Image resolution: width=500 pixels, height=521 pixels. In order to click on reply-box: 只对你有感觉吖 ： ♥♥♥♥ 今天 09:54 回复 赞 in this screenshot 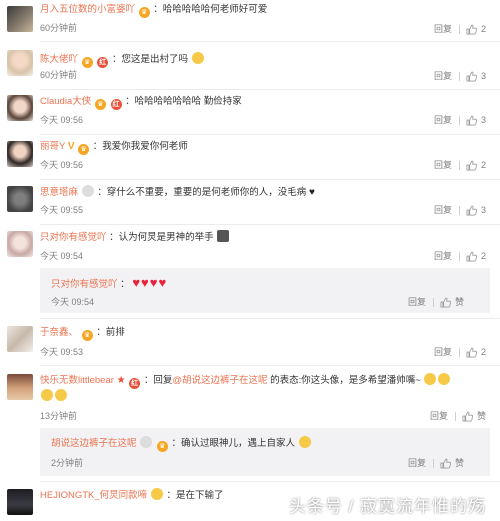, I will do `click(265, 290)`.